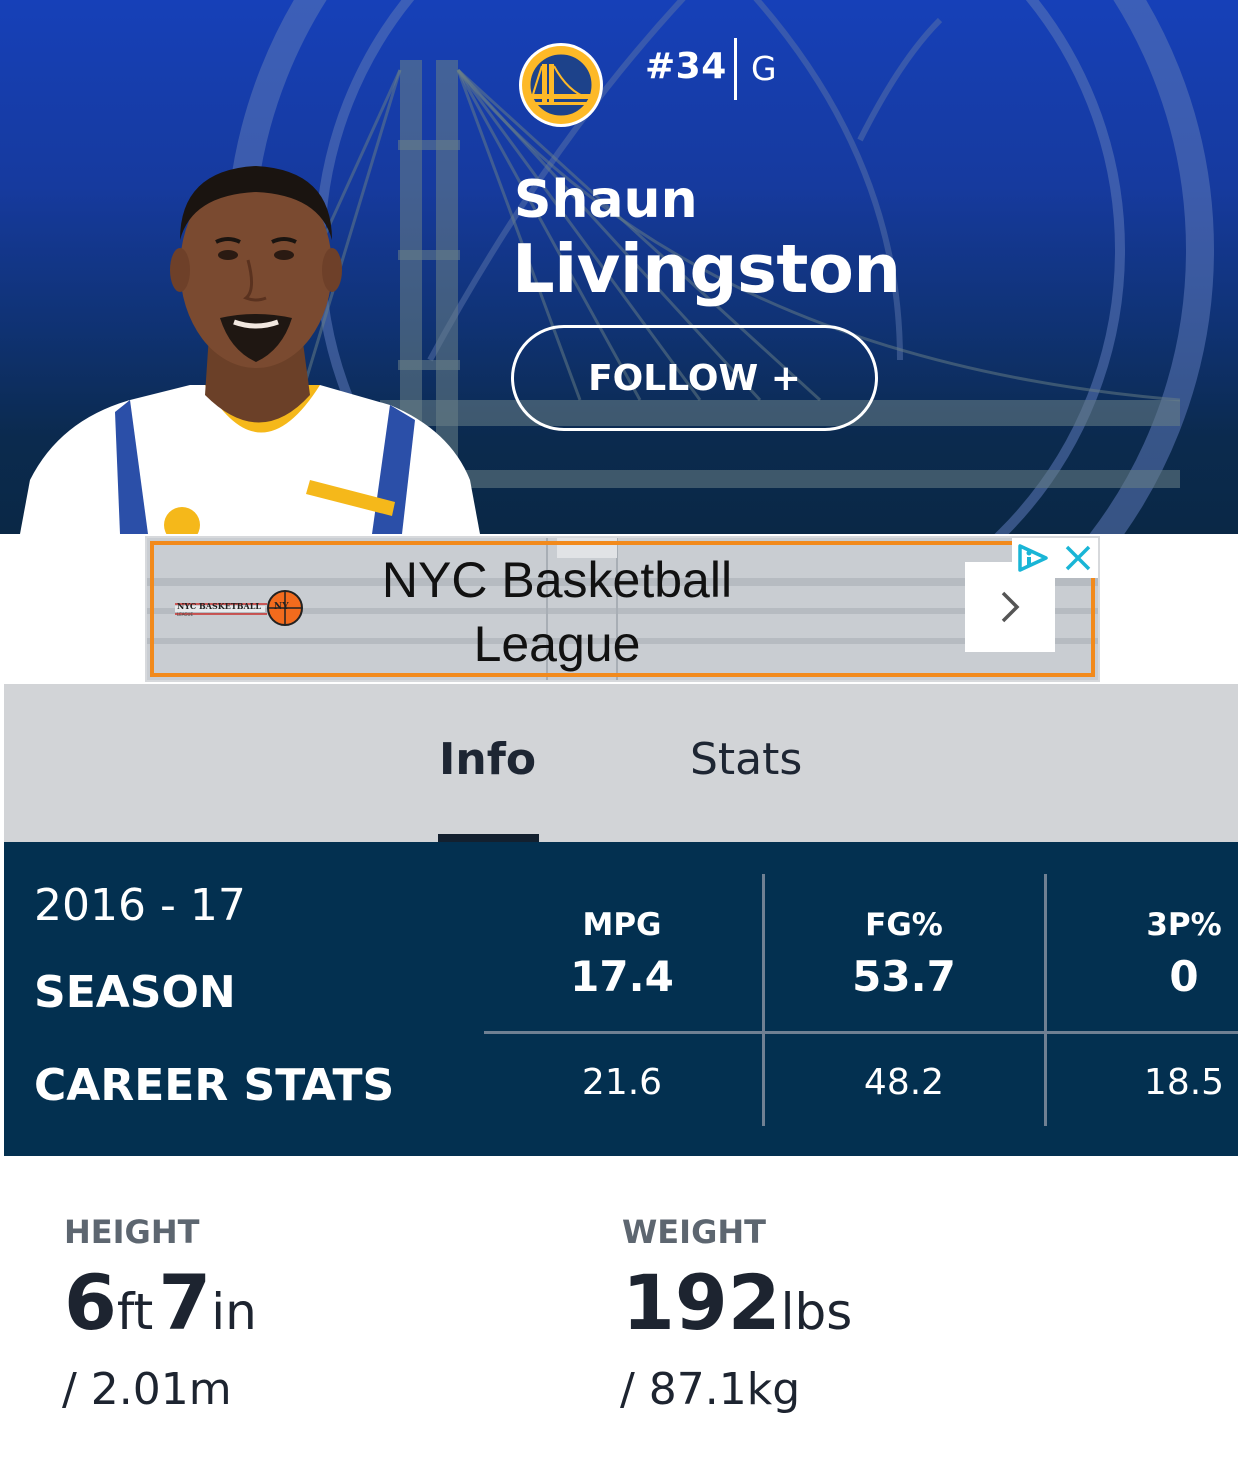 The height and width of the screenshot is (1482, 1238). I want to click on season-label: SEASON, so click(135, 992).